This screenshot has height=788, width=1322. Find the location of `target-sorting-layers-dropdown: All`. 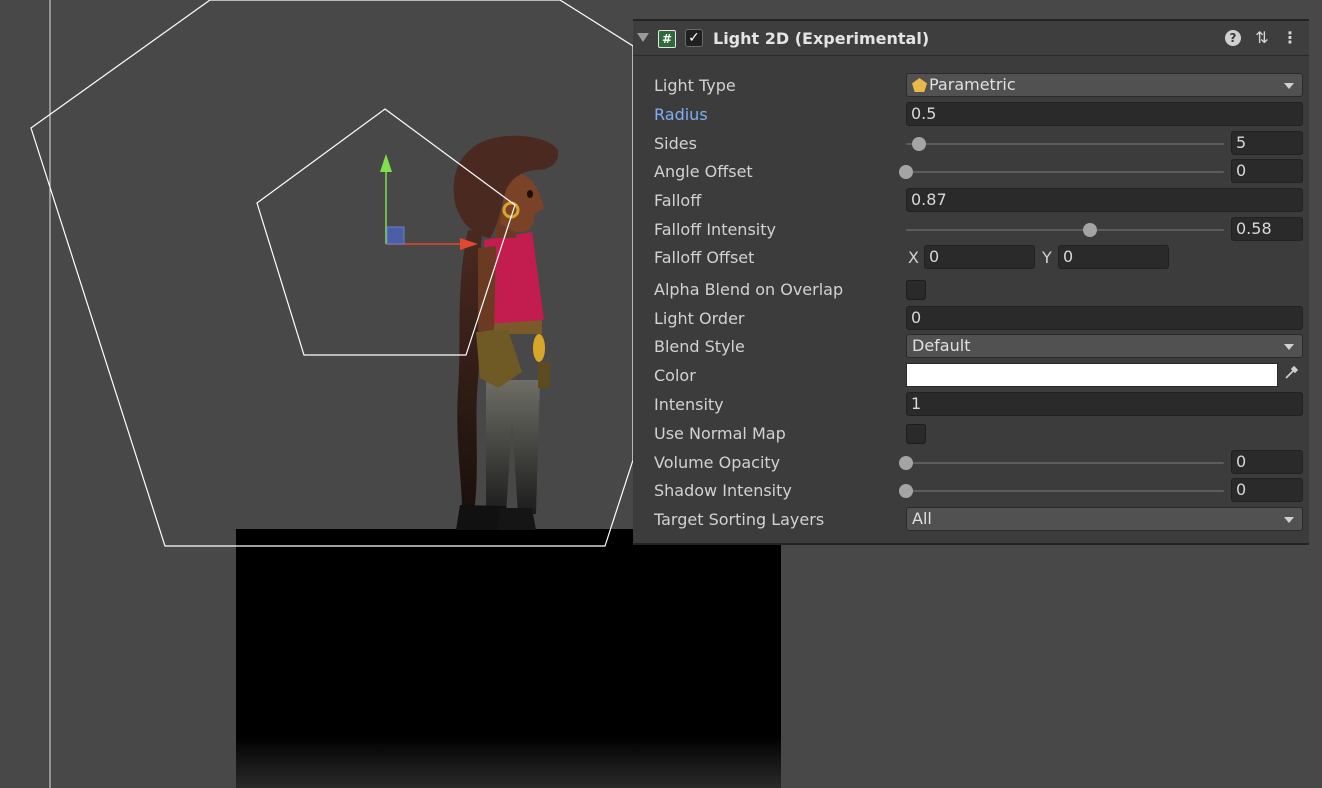

target-sorting-layers-dropdown: All is located at coordinates (1104, 519).